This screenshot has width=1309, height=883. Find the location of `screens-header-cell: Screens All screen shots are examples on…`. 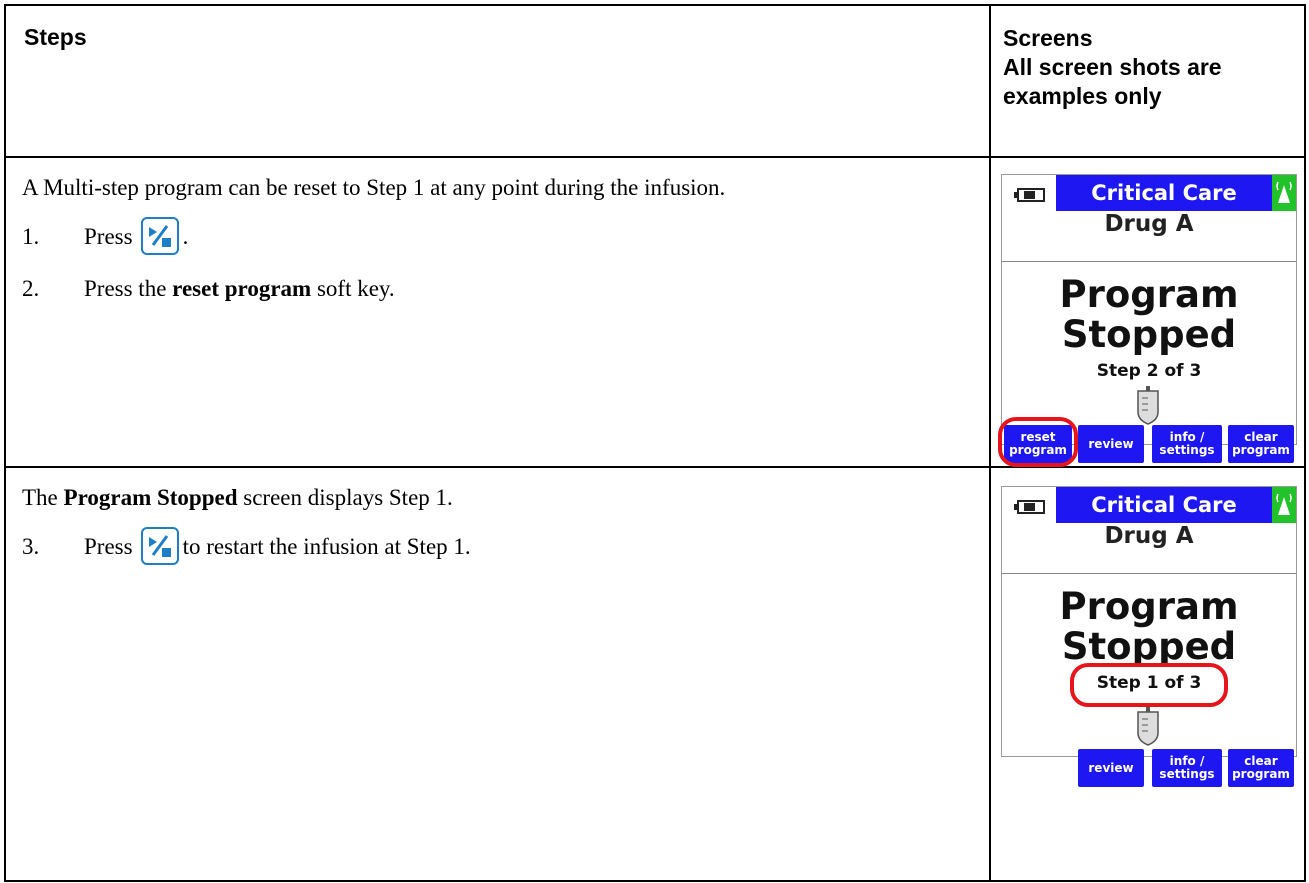

screens-header-cell: Screens All screen shots are examples on… is located at coordinates (1147, 81).